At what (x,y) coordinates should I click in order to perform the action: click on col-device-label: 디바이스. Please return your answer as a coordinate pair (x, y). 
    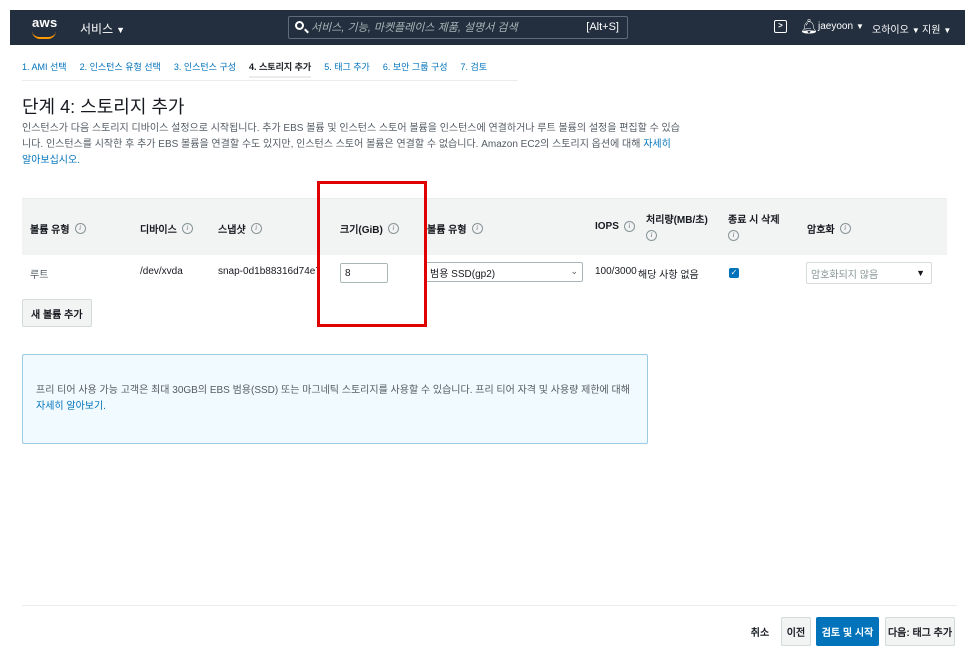
    Looking at the image, I should click on (158, 230).